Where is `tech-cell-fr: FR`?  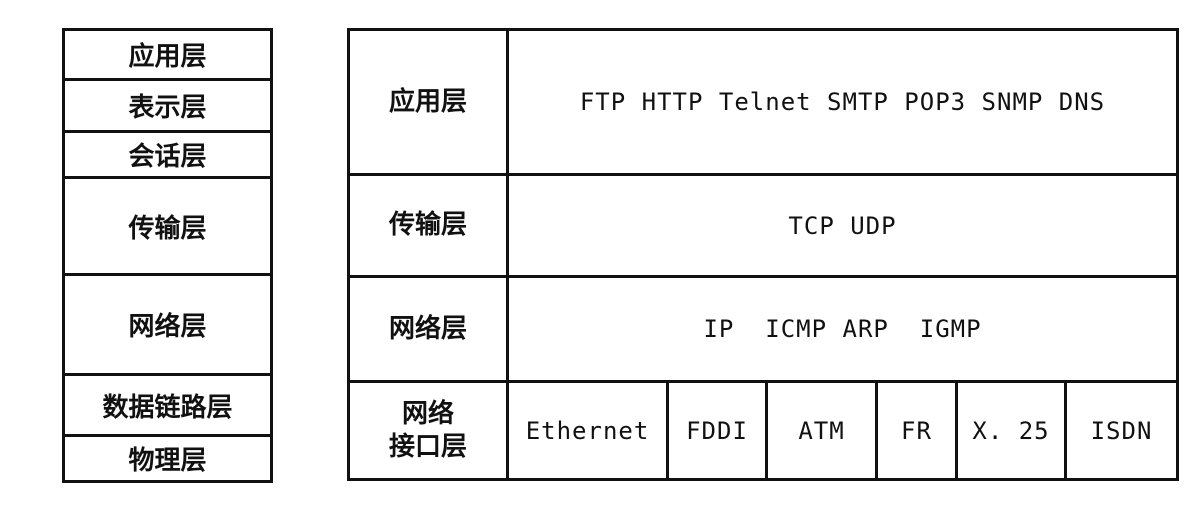 tech-cell-fr: FR is located at coordinates (918, 430).